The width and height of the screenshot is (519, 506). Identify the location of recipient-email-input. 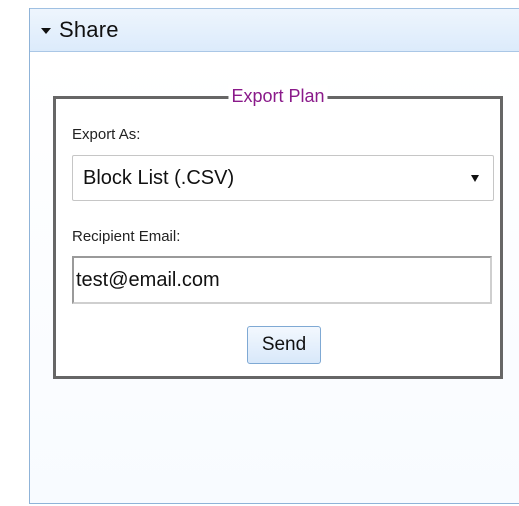
(282, 280).